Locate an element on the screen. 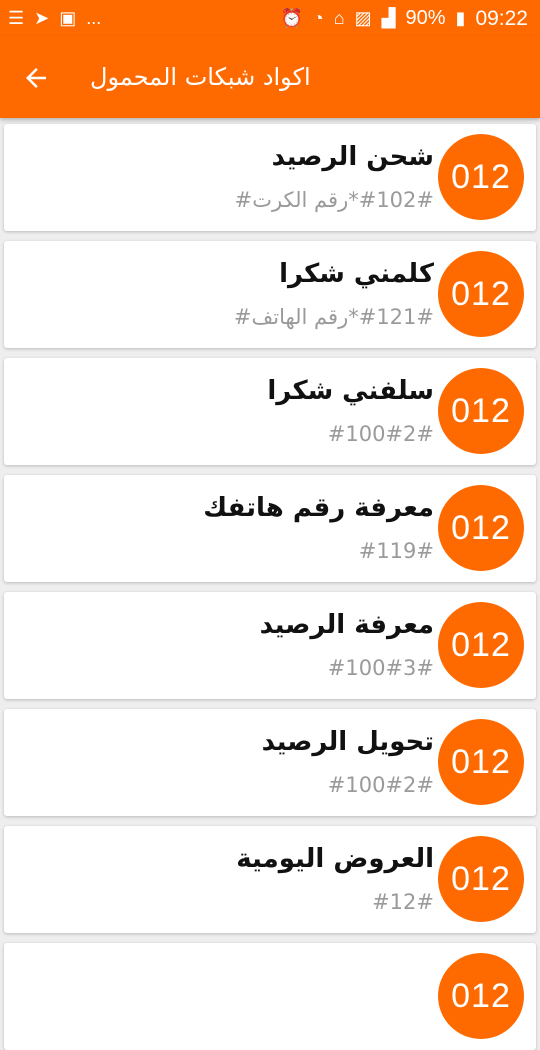 The image size is (540, 1050). list-item: 012 شحن الرصيد #102#*رقم الكرت# is located at coordinates (270, 177).